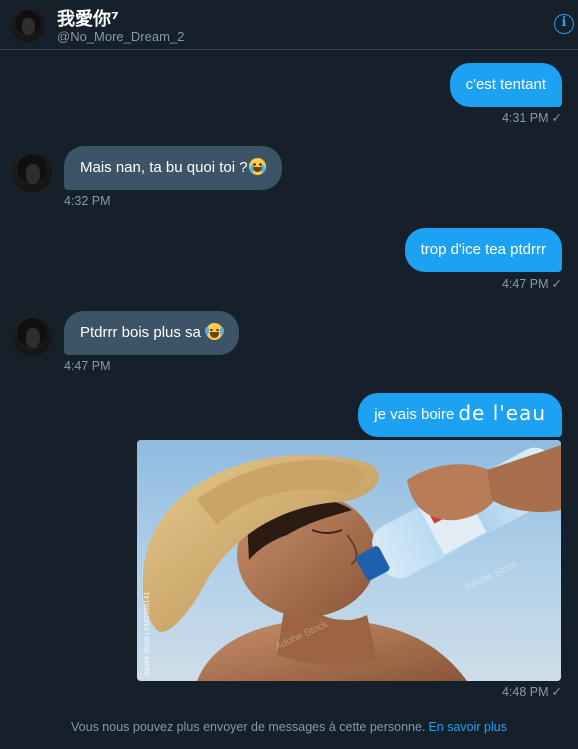 The image size is (578, 749). Describe the element at coordinates (120, 36) in the screenshot. I see `contact-handle: @No_More_Dream_2` at that location.